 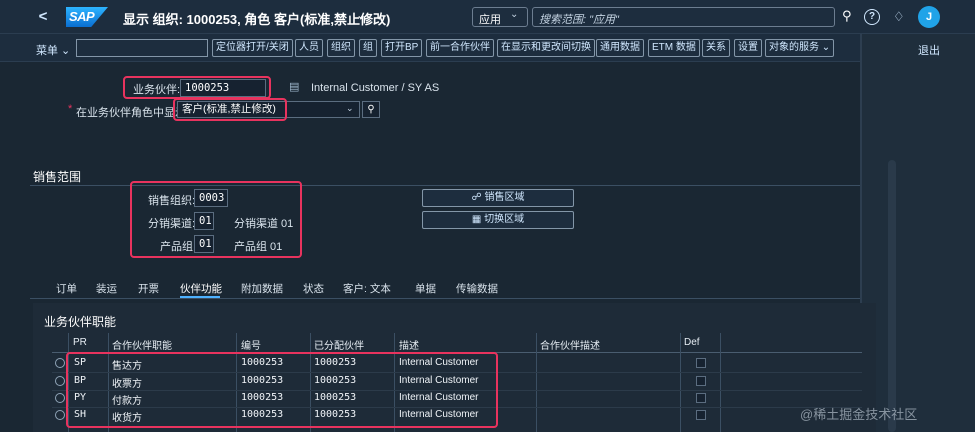 I want to click on channel-label: 分销渠道:, so click(x=172, y=224).